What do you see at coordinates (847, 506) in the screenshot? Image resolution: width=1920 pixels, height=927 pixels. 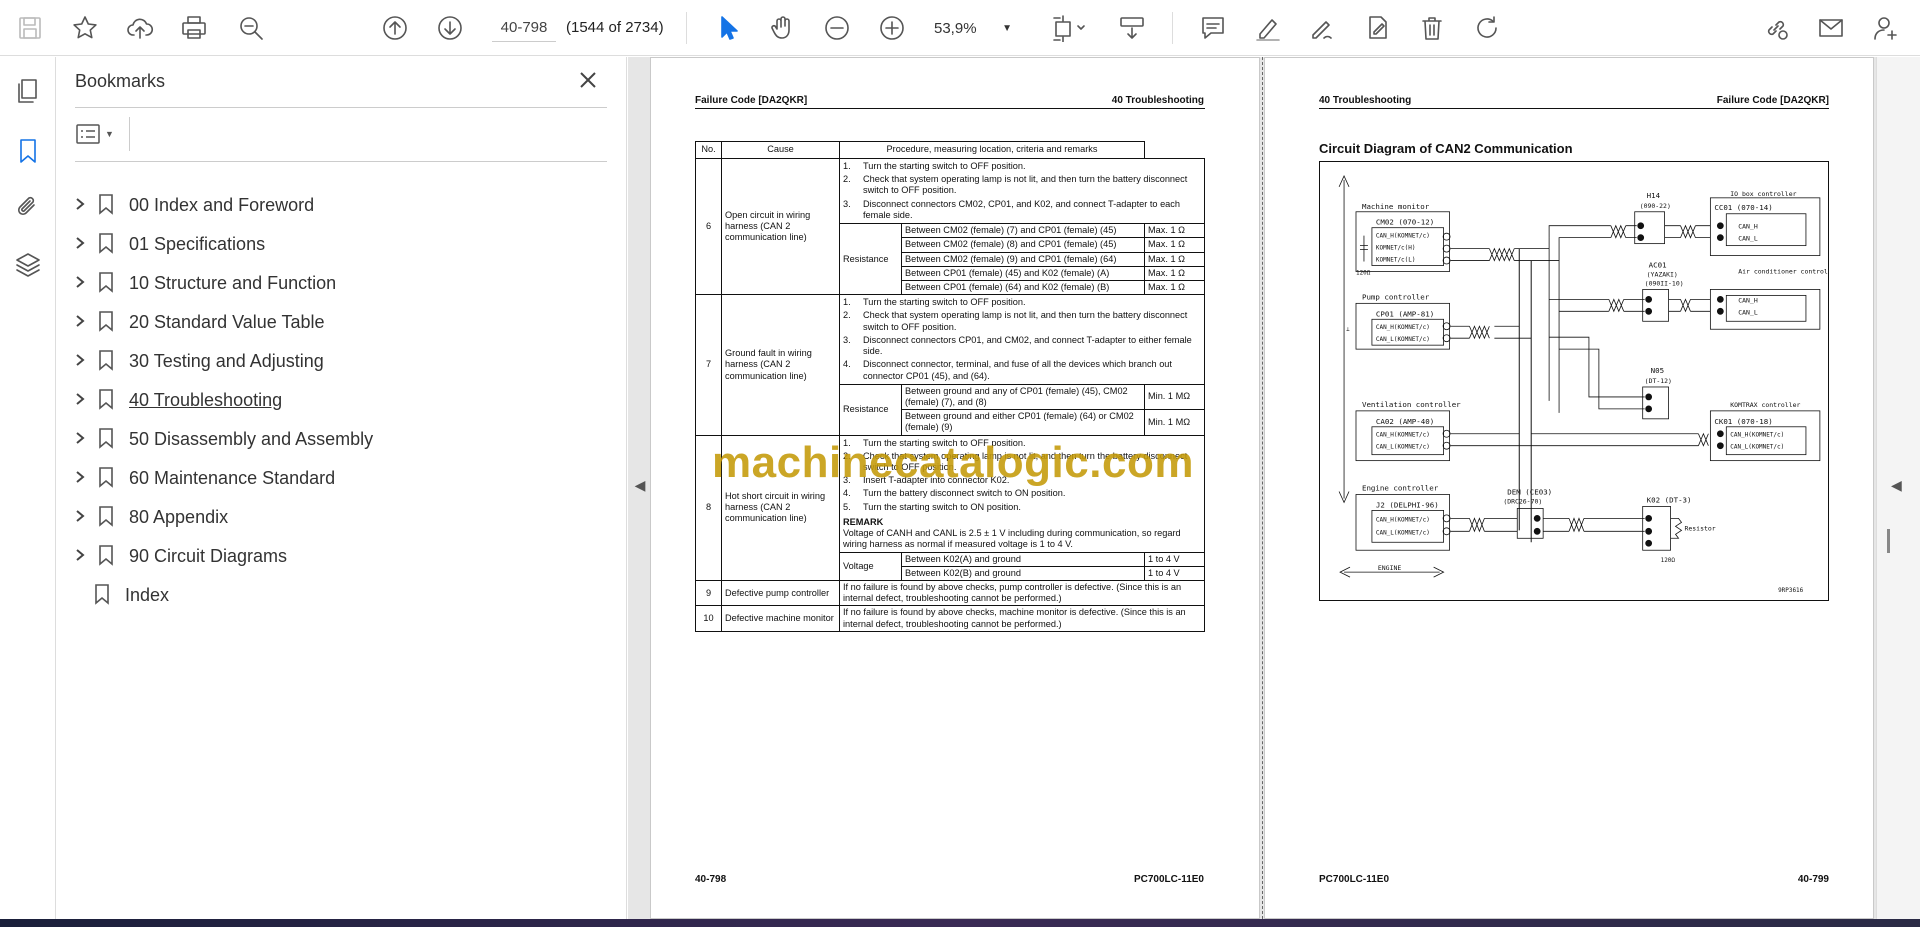 I see `step-number: 5.` at bounding box center [847, 506].